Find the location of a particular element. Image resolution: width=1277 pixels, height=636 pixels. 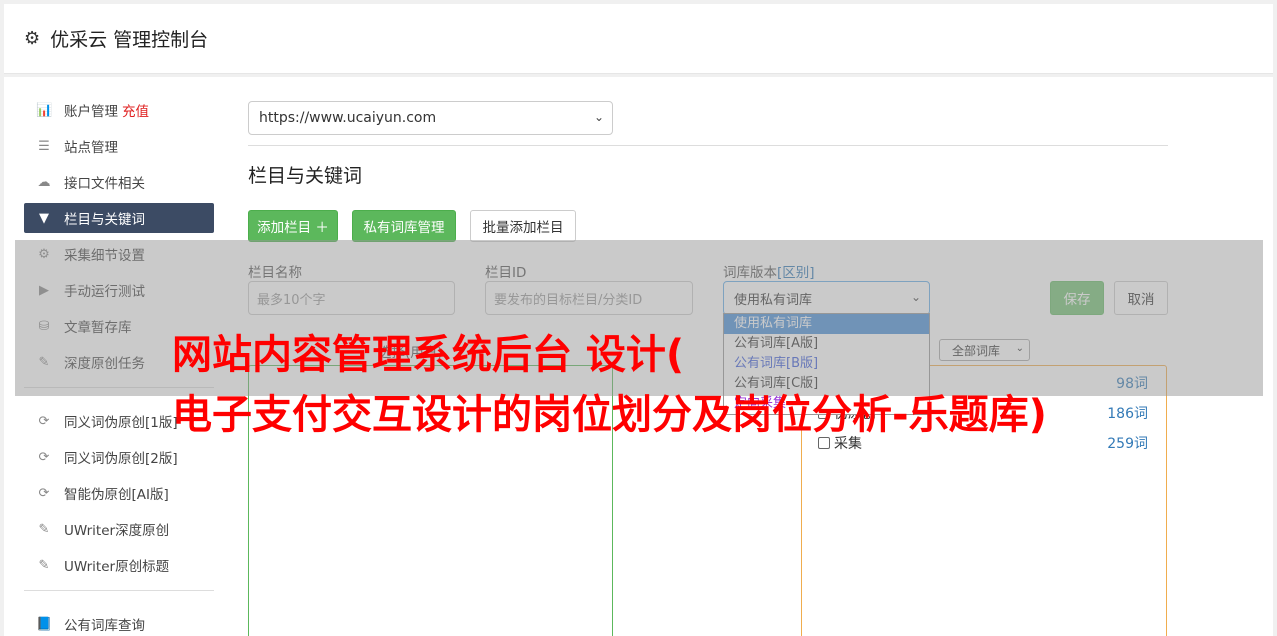

sidebar-item: ✎ UWriter原创标题 is located at coordinates (119, 565).